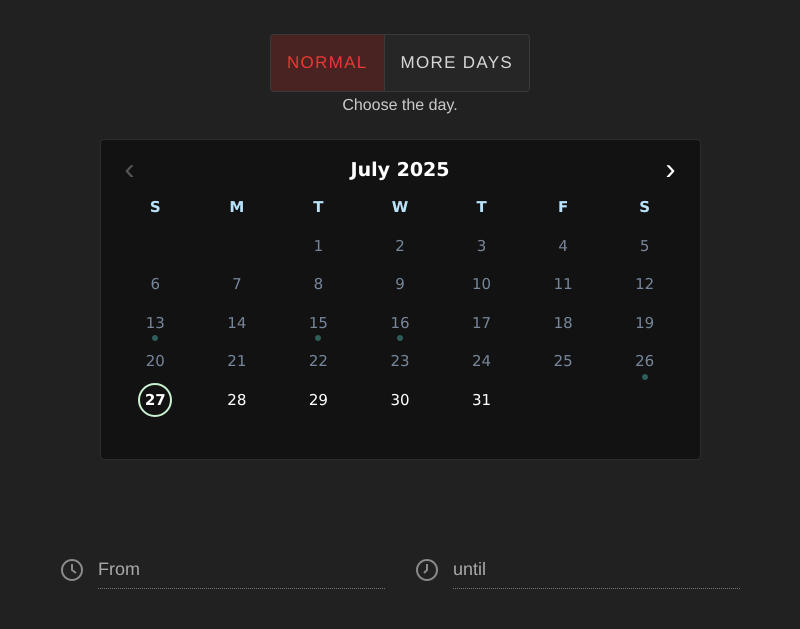 Image resolution: width=800 pixels, height=629 pixels. Describe the element at coordinates (645, 284) in the screenshot. I see `day-button: 12` at that location.